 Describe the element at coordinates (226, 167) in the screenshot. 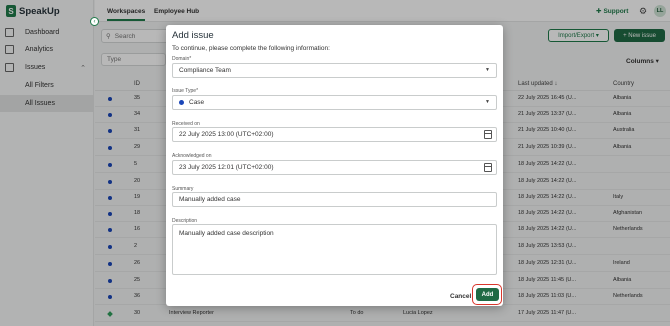

I see `acknowledged-on-value: 23 July 2025 12:01 (UTC+02:00)` at that location.